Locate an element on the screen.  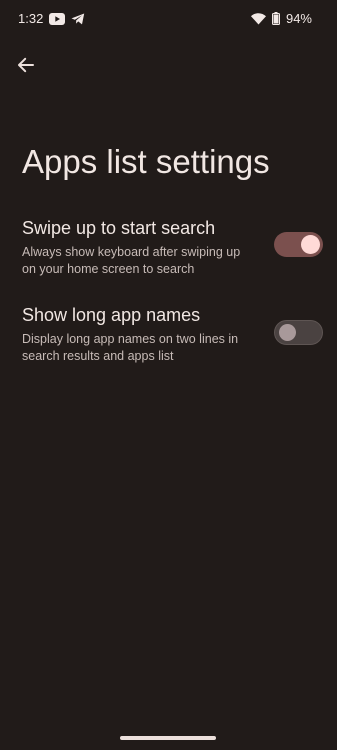
wifi-icon is located at coordinates (258, 18).